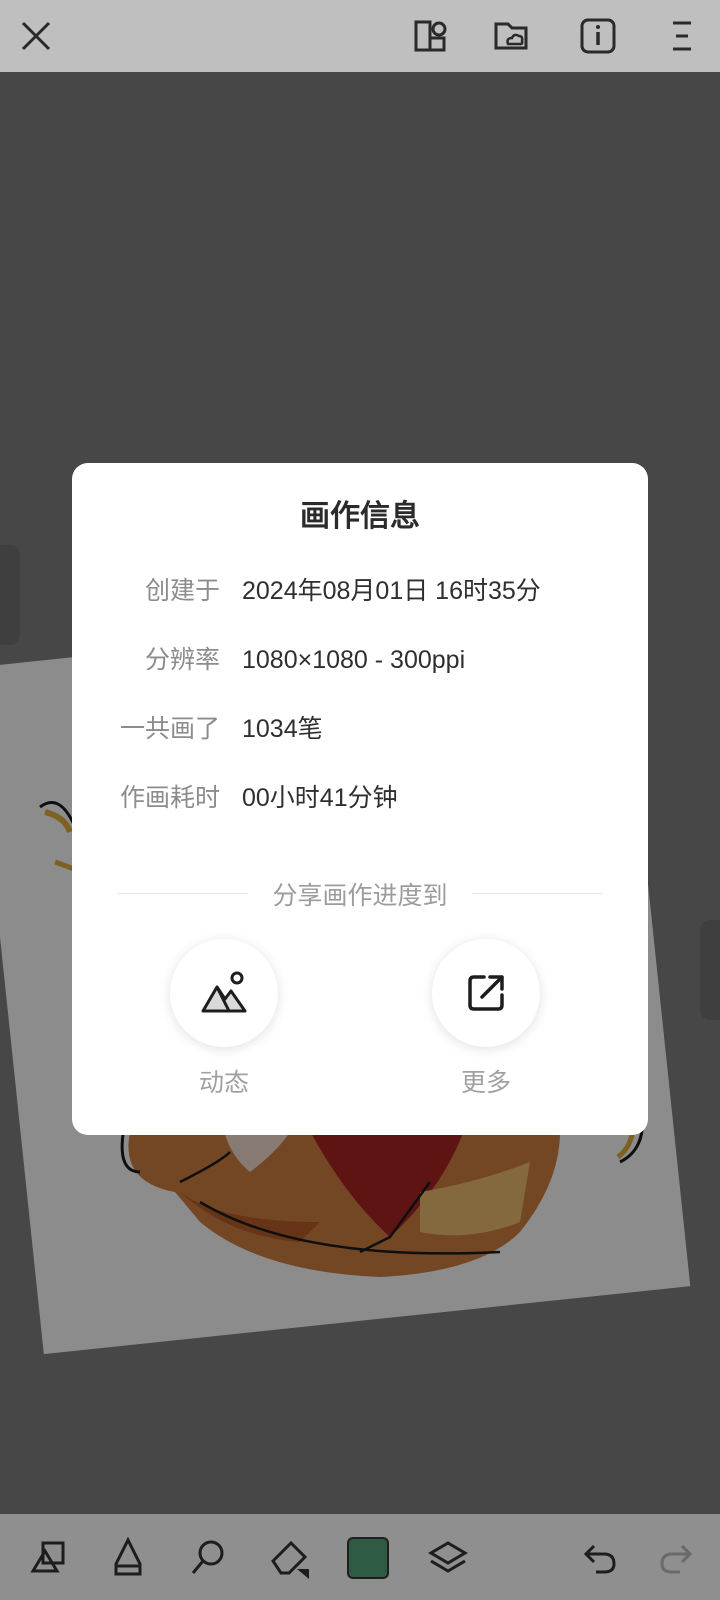 Image resolution: width=720 pixels, height=1600 pixels. Describe the element at coordinates (48, 1558) in the screenshot. I see `shapes-icon` at that location.